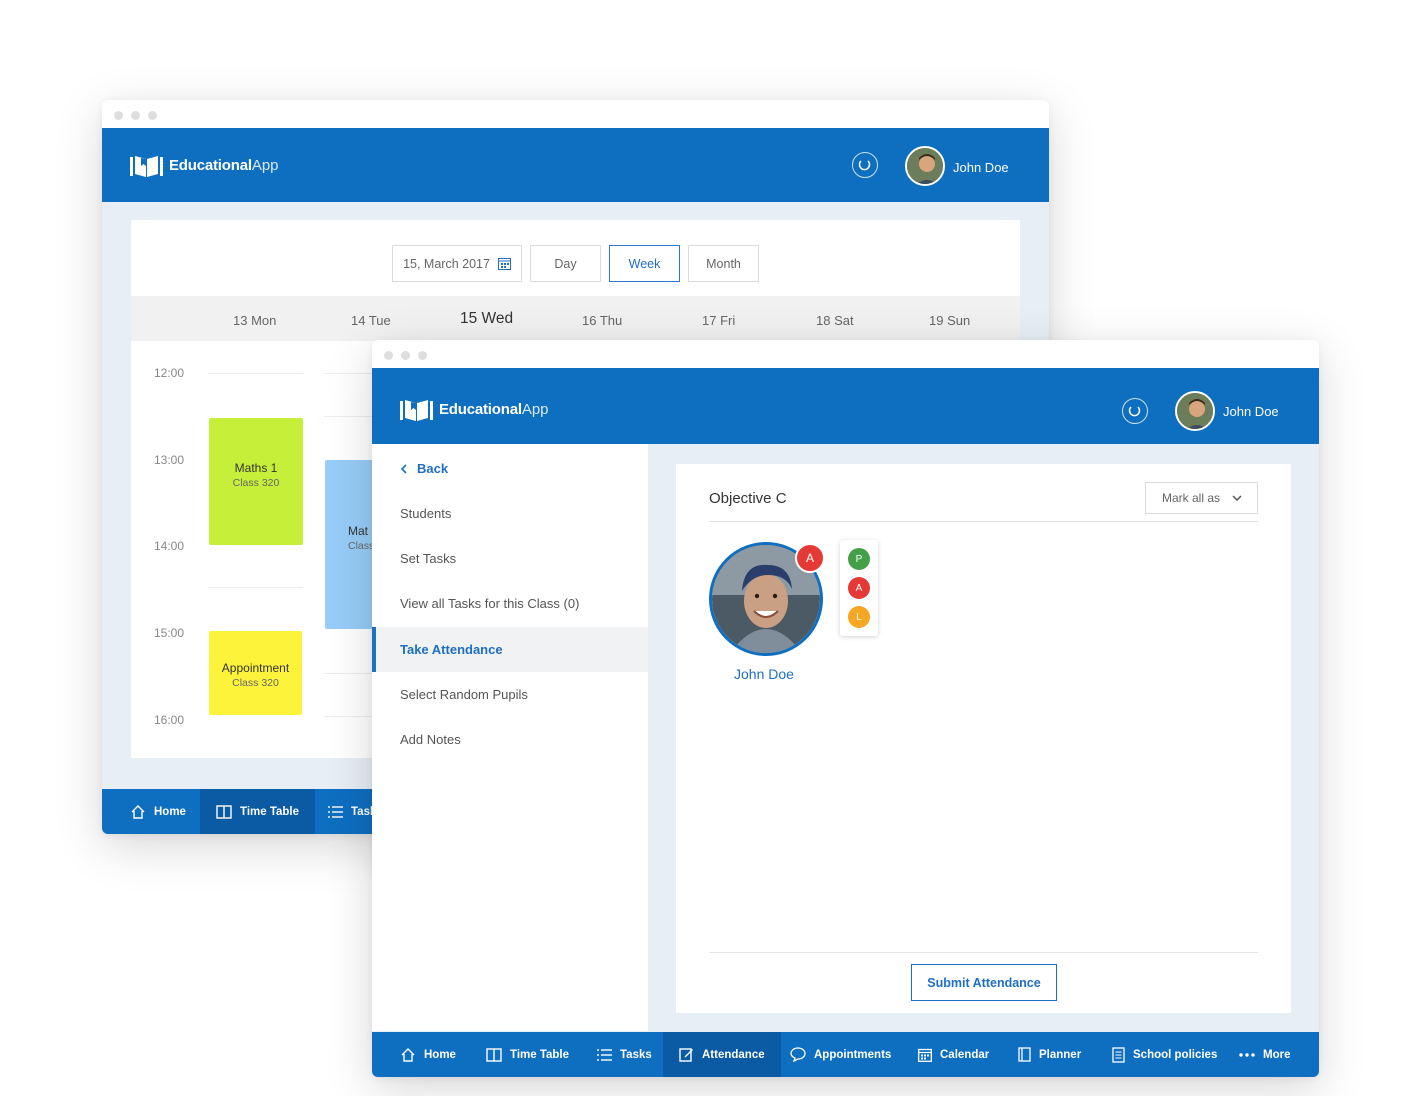 This screenshot has height=1096, width=1422. What do you see at coordinates (146, 166) in the screenshot?
I see `book-logo-icon` at bounding box center [146, 166].